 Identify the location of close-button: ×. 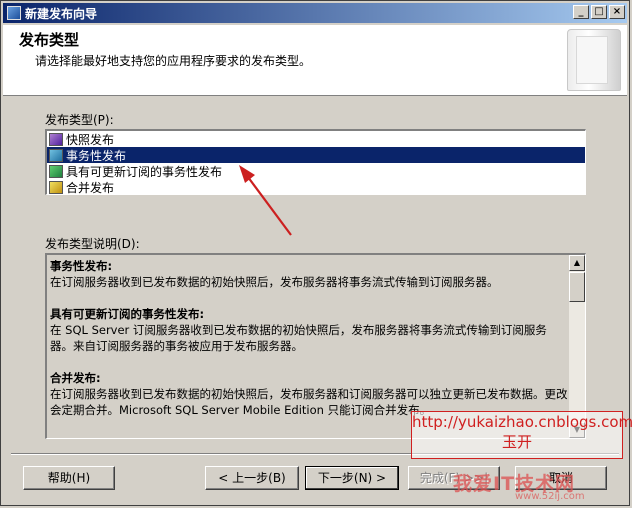
(617, 12).